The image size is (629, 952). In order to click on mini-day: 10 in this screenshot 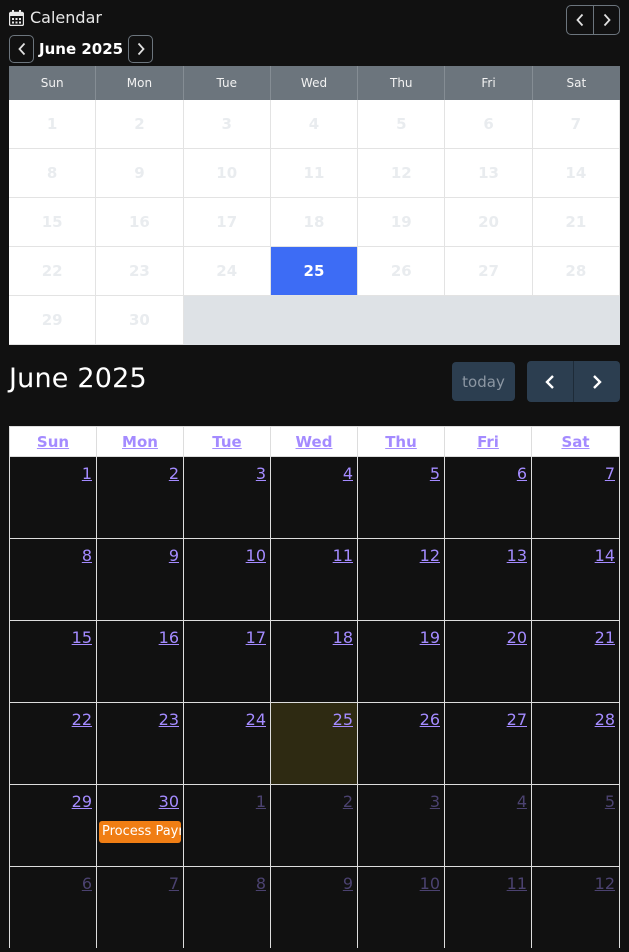, I will do `click(227, 173)`.